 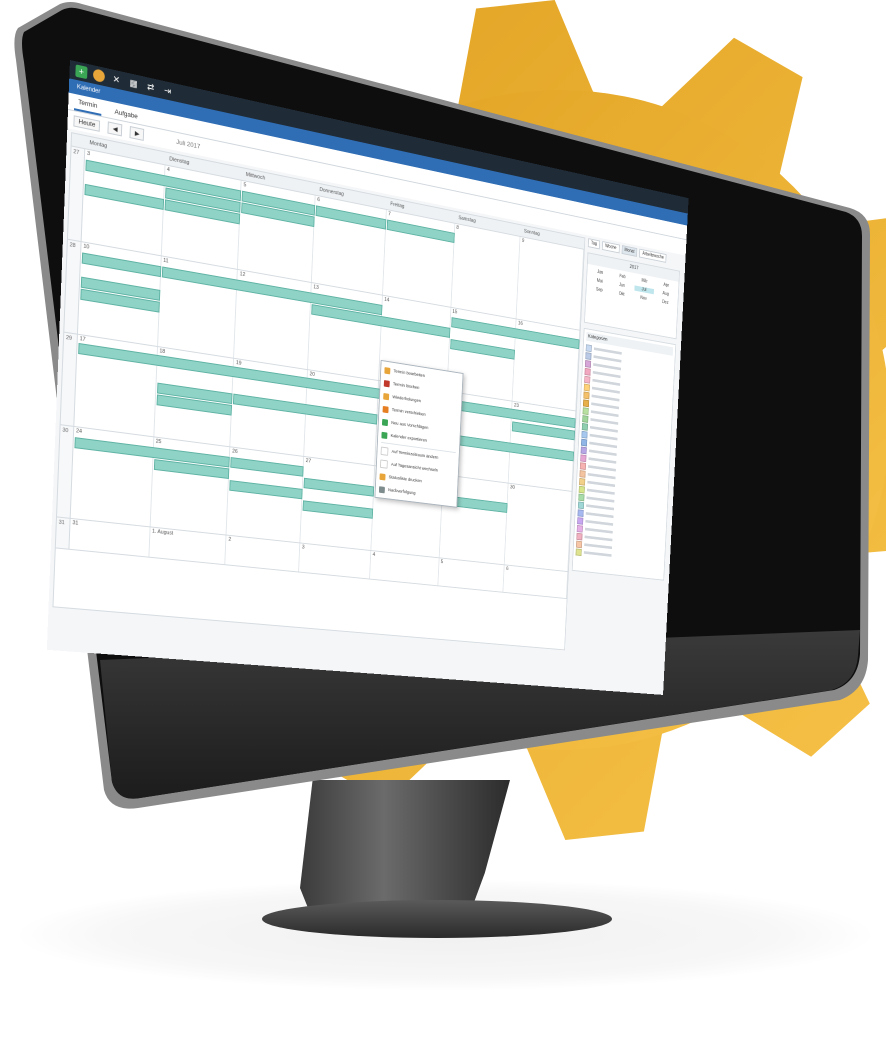 I want to click on view-day-button: Tag, so click(x=594, y=244).